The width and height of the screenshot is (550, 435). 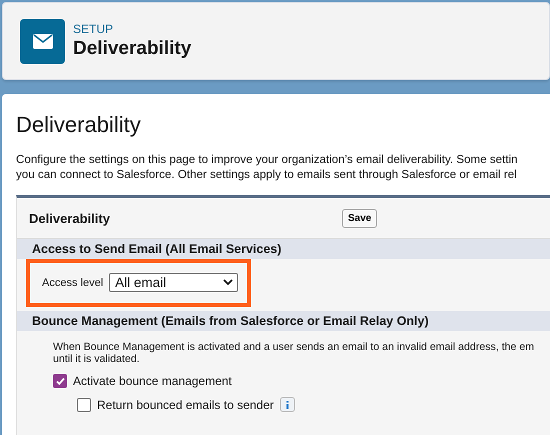 What do you see at coordinates (132, 49) in the screenshot?
I see `header-title: Deliverability` at bounding box center [132, 49].